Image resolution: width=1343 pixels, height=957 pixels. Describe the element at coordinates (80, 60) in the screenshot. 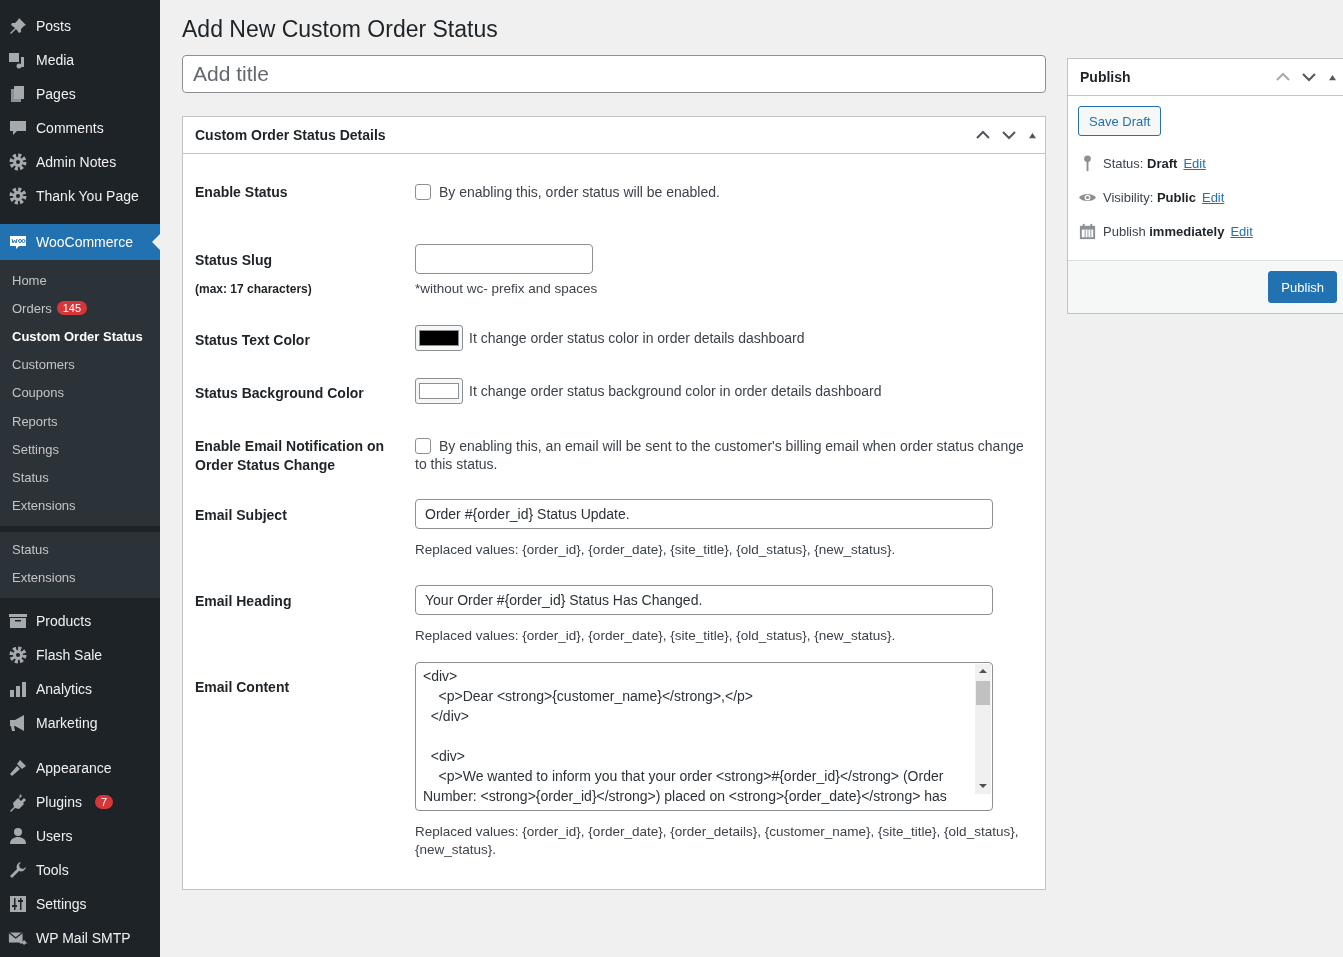

I see `sidebar-item: Media` at that location.